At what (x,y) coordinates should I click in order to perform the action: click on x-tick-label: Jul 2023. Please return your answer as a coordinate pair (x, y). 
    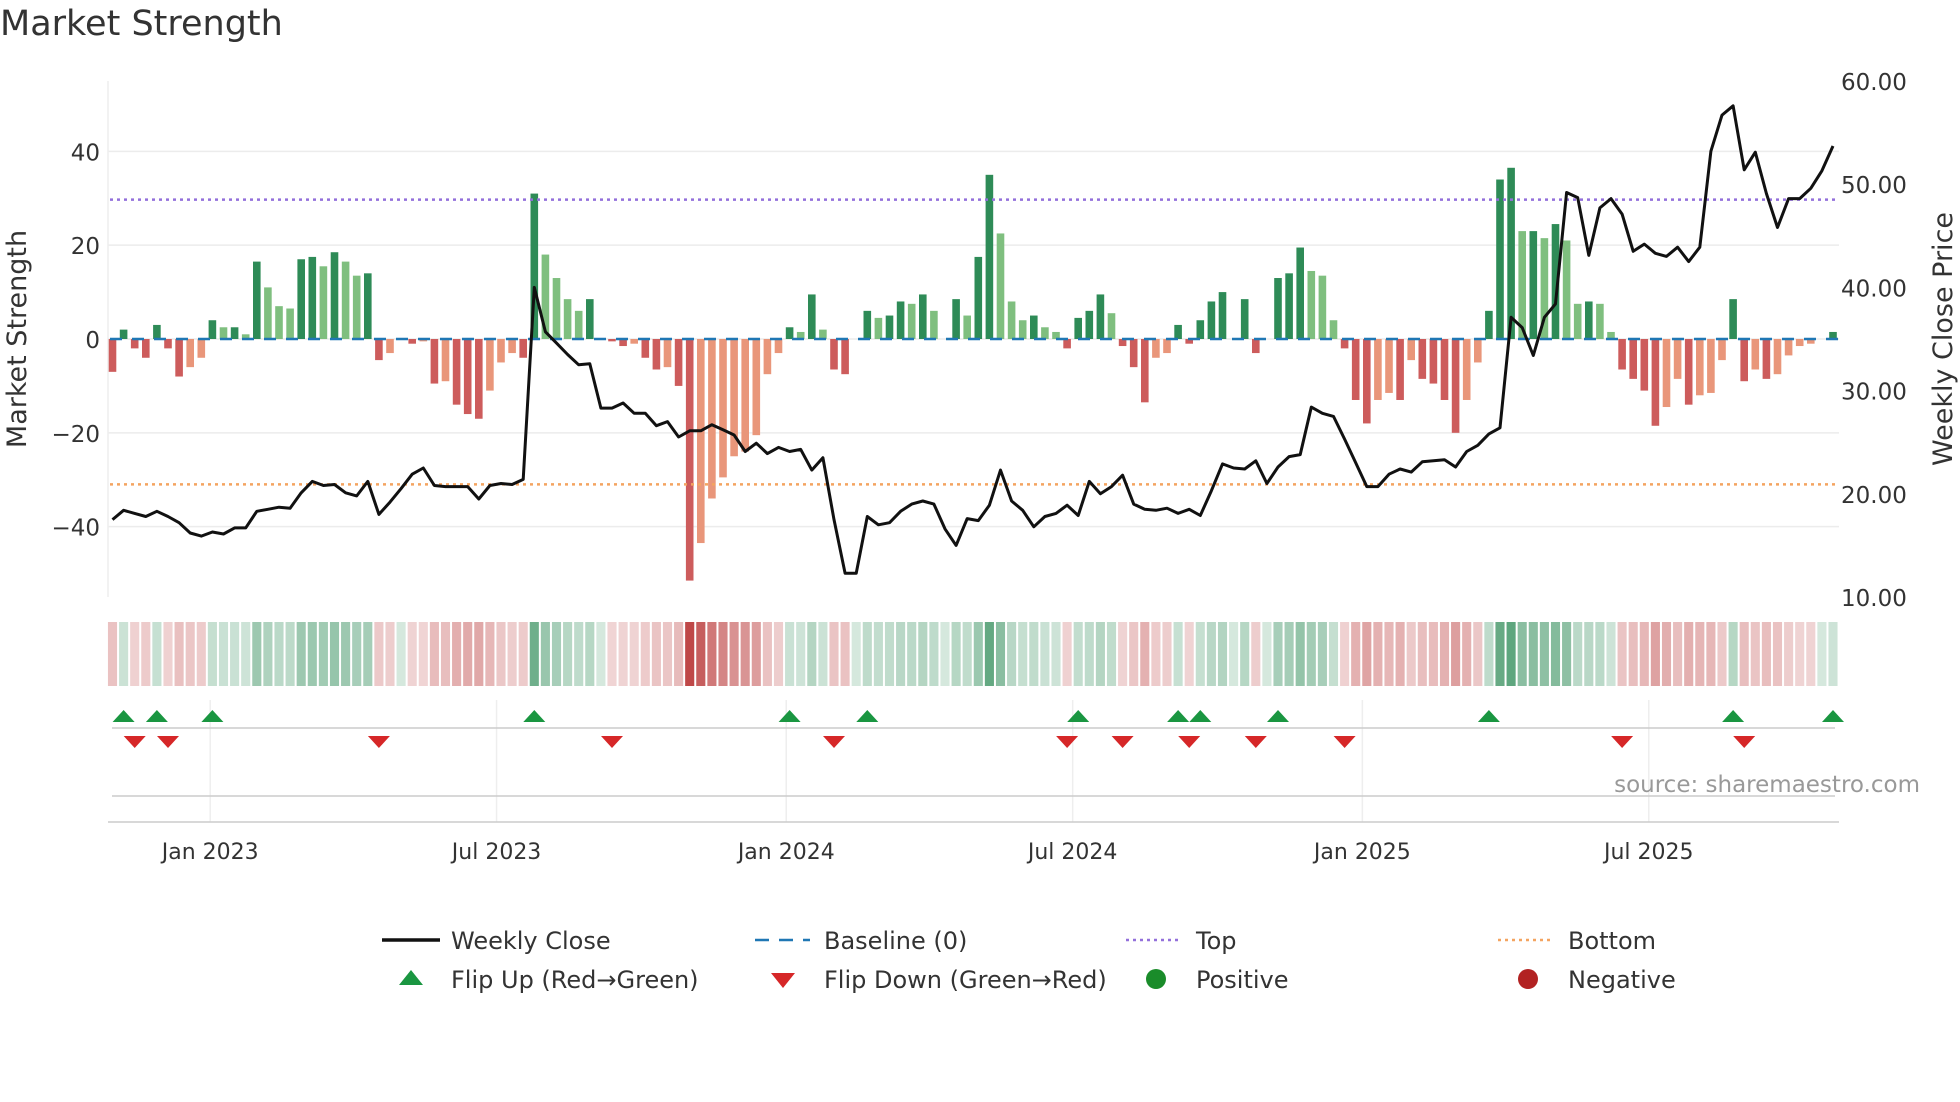
    Looking at the image, I should click on (496, 852).